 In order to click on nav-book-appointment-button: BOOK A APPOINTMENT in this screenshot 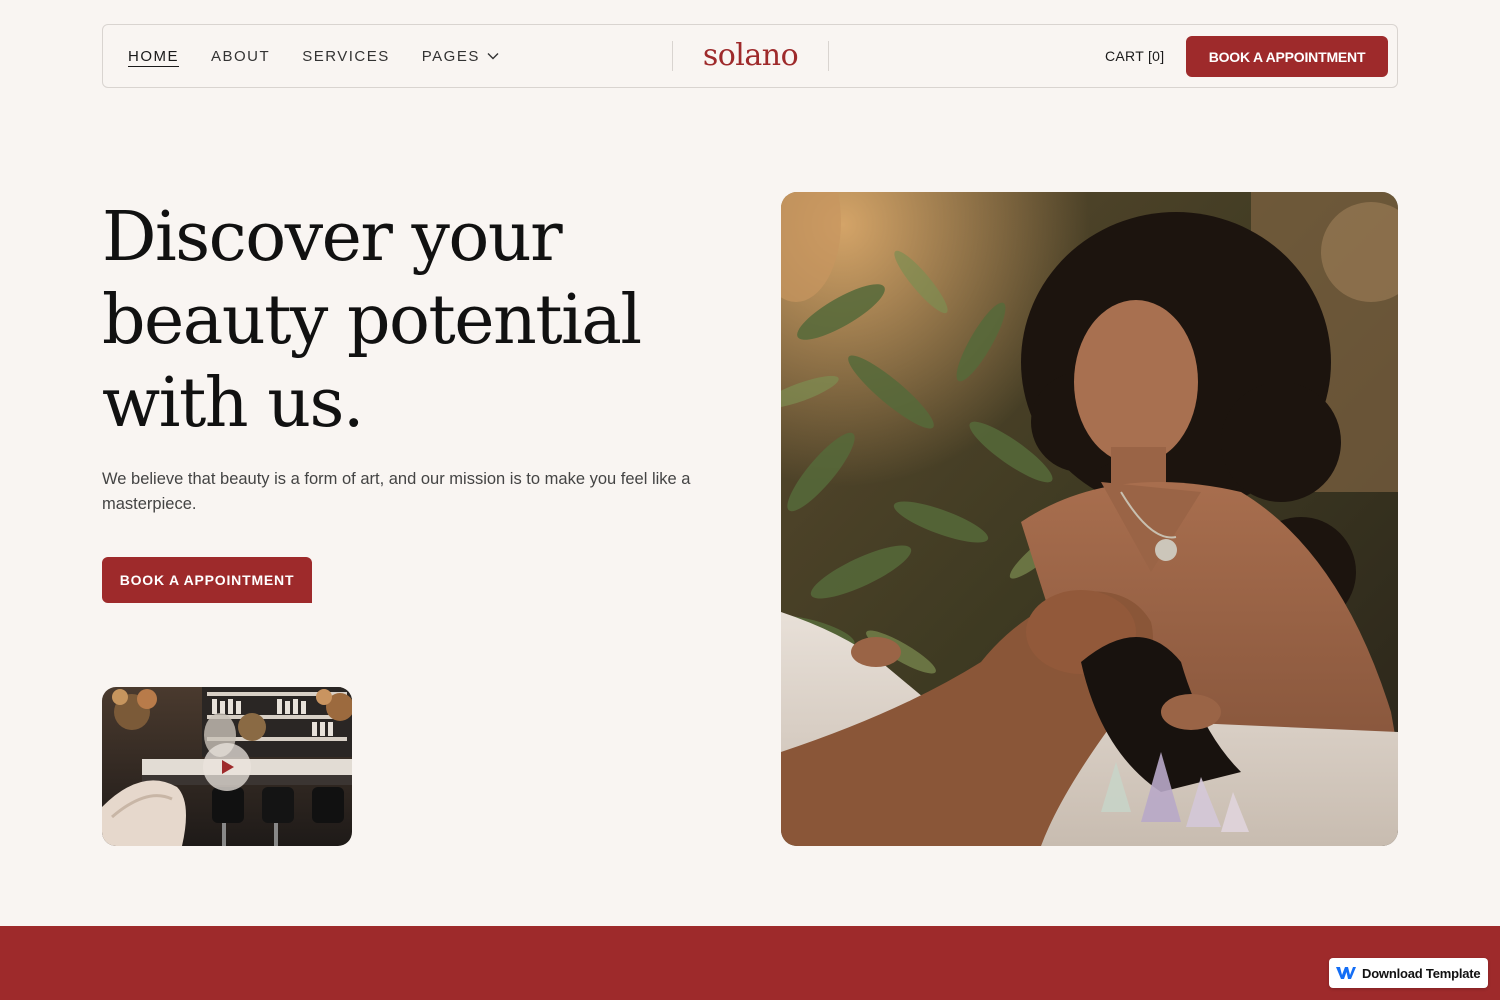, I will do `click(1287, 56)`.